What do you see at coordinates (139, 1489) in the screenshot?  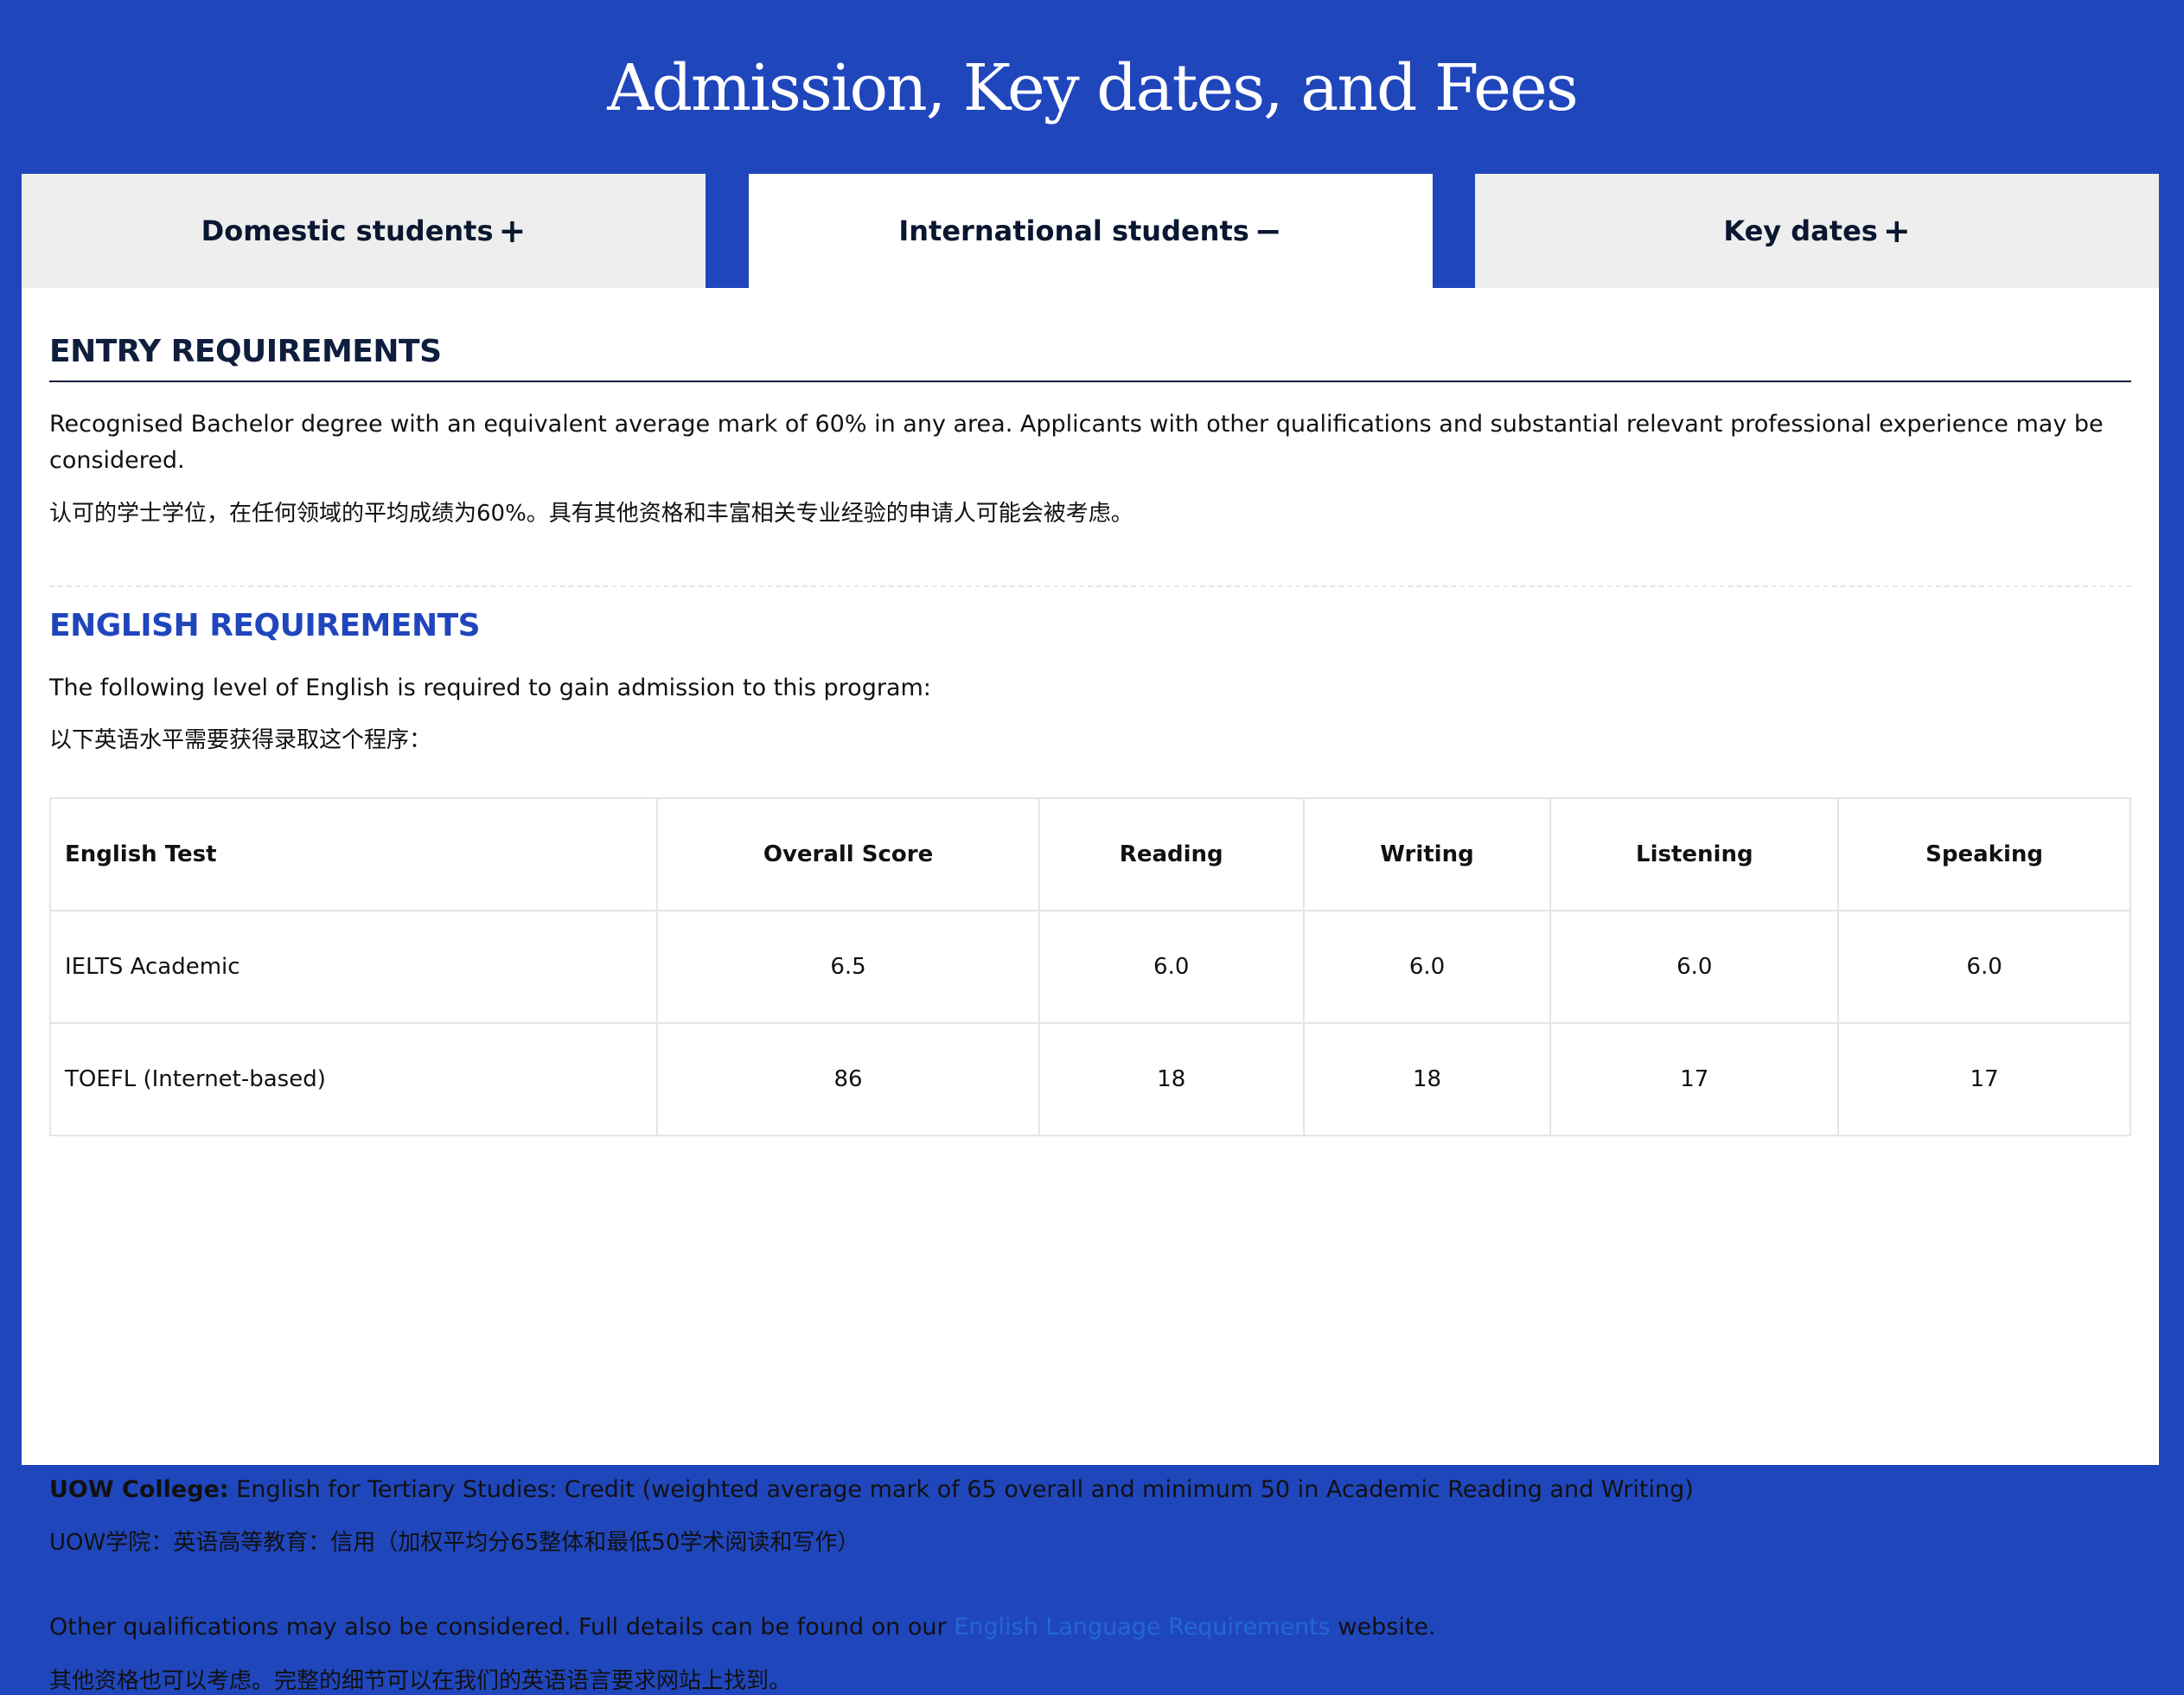 I see `uow-college-label: UOW College:` at bounding box center [139, 1489].